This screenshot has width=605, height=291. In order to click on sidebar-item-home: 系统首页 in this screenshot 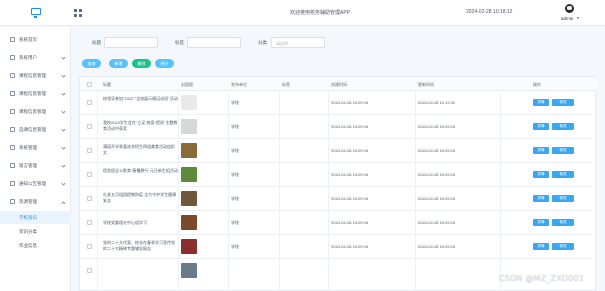, I will do `click(35, 40)`.